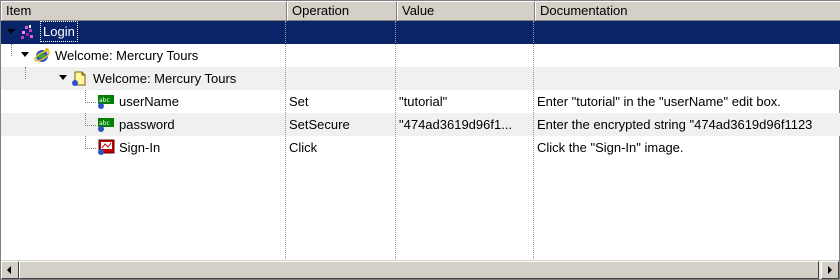  Describe the element at coordinates (149, 101) in the screenshot. I see `item-label: userName` at that location.